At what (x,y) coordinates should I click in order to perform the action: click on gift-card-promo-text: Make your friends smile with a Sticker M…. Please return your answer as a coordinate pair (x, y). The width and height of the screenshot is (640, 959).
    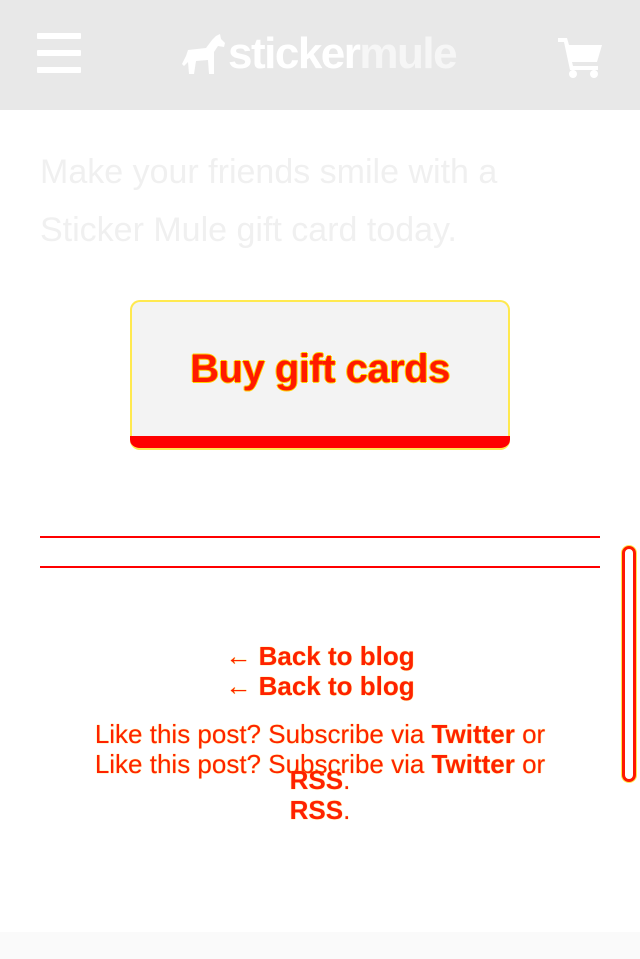
    Looking at the image, I should click on (269, 201).